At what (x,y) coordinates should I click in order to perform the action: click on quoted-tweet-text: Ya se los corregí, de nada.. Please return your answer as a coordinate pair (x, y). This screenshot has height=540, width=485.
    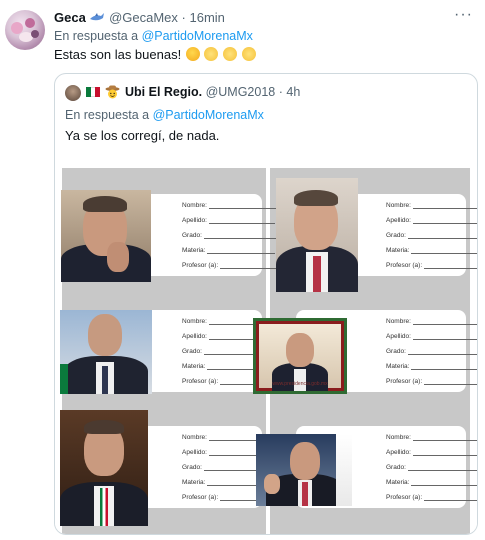
    Looking at the image, I should click on (142, 135).